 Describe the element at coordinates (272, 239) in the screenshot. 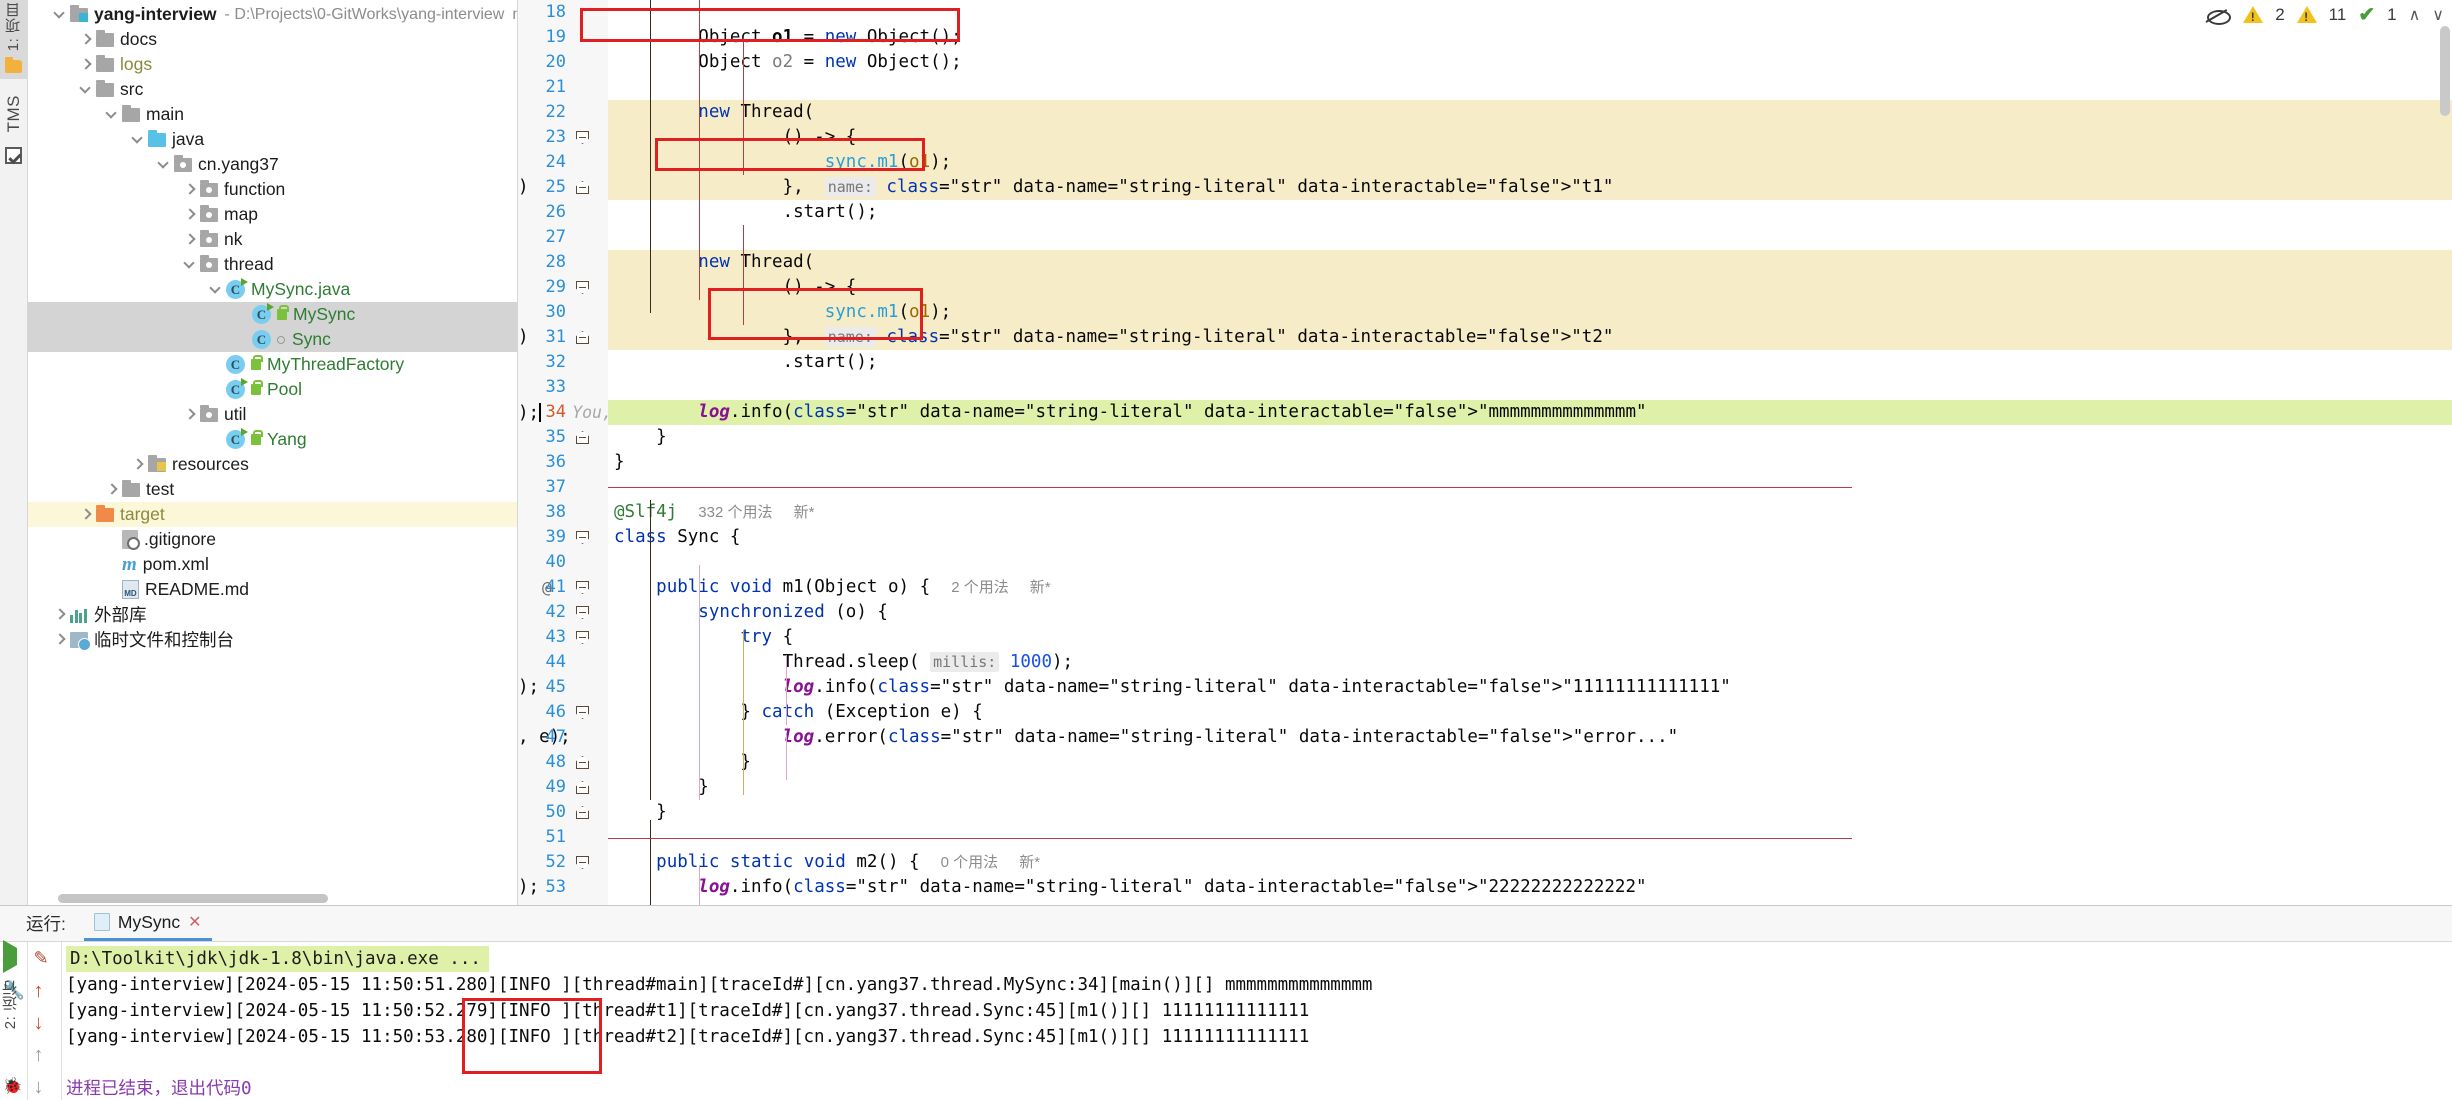

I see `tree-row-nk: nk` at that location.